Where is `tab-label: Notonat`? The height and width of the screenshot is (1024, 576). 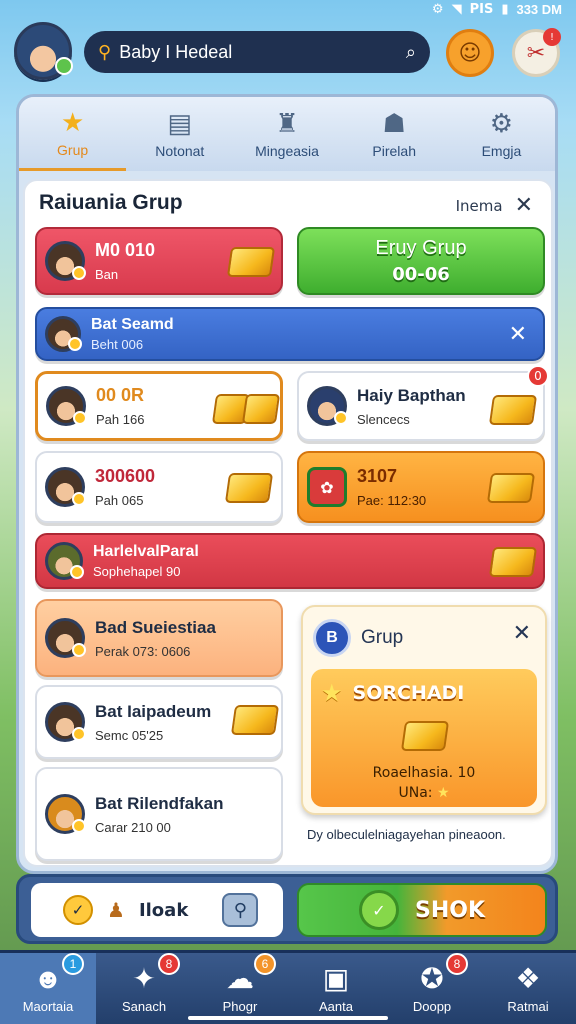
tab-label: Notonat is located at coordinates (180, 151).